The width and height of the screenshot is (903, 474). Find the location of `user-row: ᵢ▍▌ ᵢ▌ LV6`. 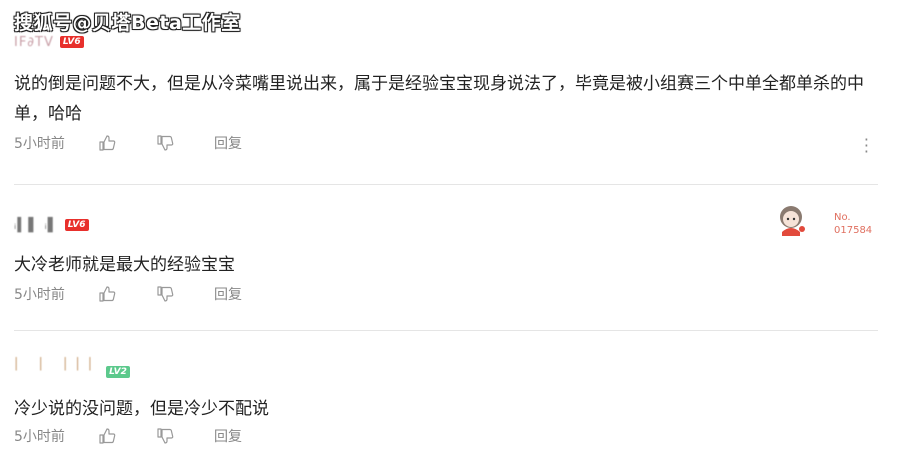

user-row: ᵢ▍▌ ᵢ▌ LV6 is located at coordinates (446, 225).